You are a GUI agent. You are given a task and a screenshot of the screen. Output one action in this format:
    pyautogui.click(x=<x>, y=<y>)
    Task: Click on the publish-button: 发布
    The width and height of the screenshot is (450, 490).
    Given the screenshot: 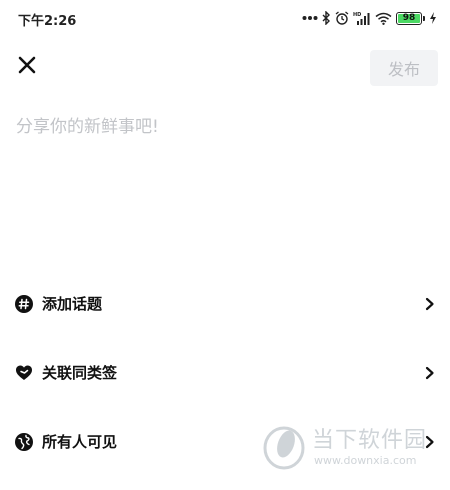 What is the action you would take?
    pyautogui.click(x=404, y=68)
    